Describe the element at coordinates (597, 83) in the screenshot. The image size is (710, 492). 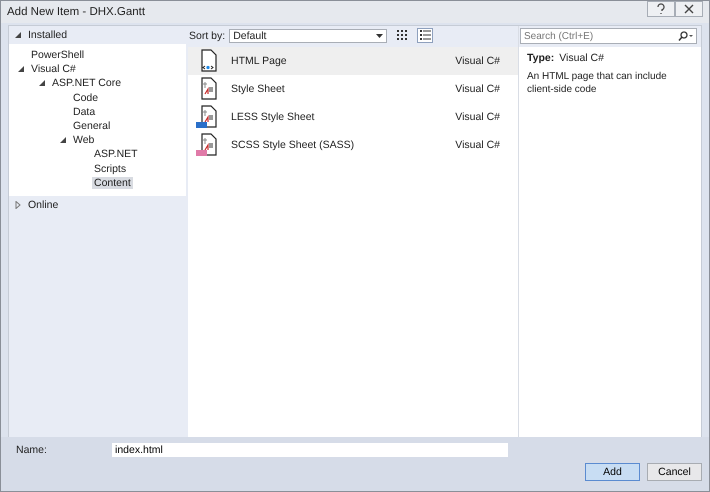
I see `description-text: An HTML page that can include client-side code` at that location.